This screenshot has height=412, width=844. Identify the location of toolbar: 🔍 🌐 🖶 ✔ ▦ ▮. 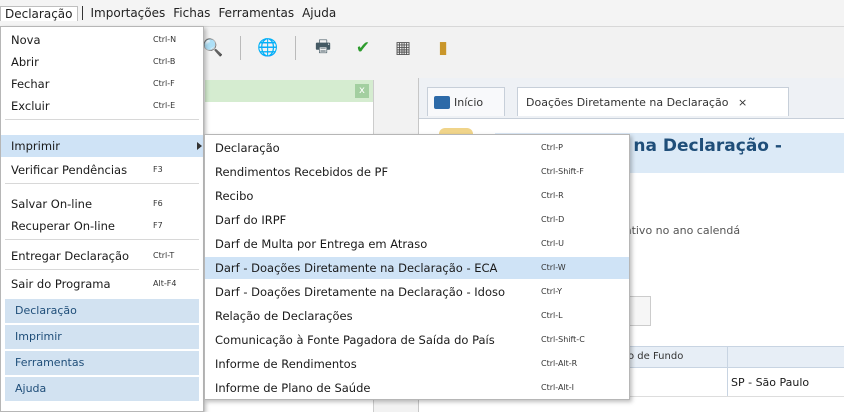
(522, 48).